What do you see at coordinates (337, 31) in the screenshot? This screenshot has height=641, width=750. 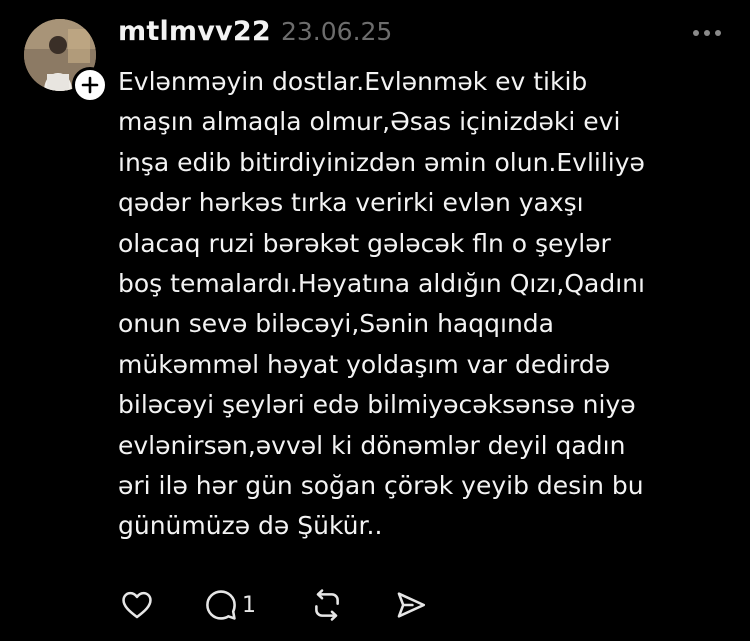 I see `post-date: 23.06.25` at bounding box center [337, 31].